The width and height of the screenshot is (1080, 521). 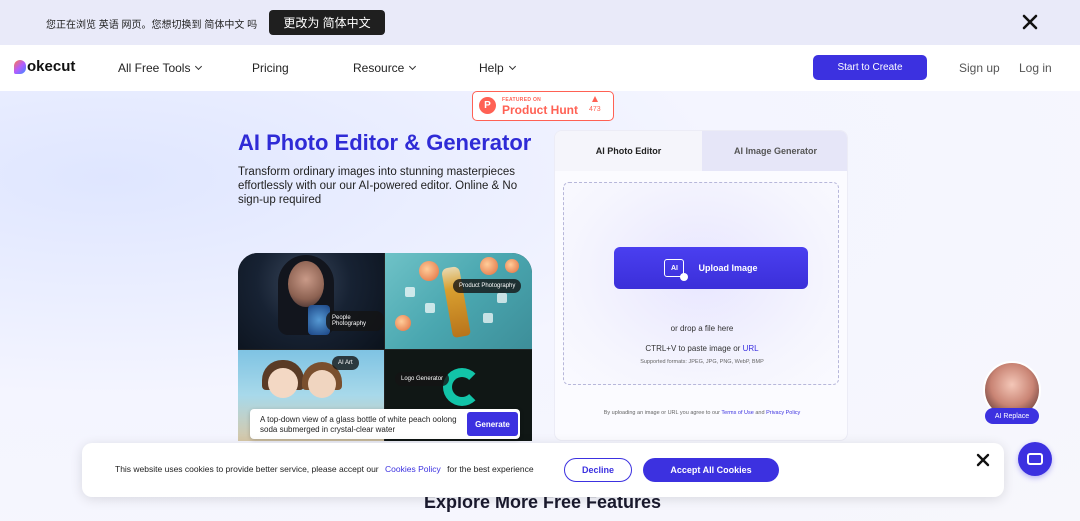 I want to click on cookie-text-after: for the best experience, so click(x=490, y=469).